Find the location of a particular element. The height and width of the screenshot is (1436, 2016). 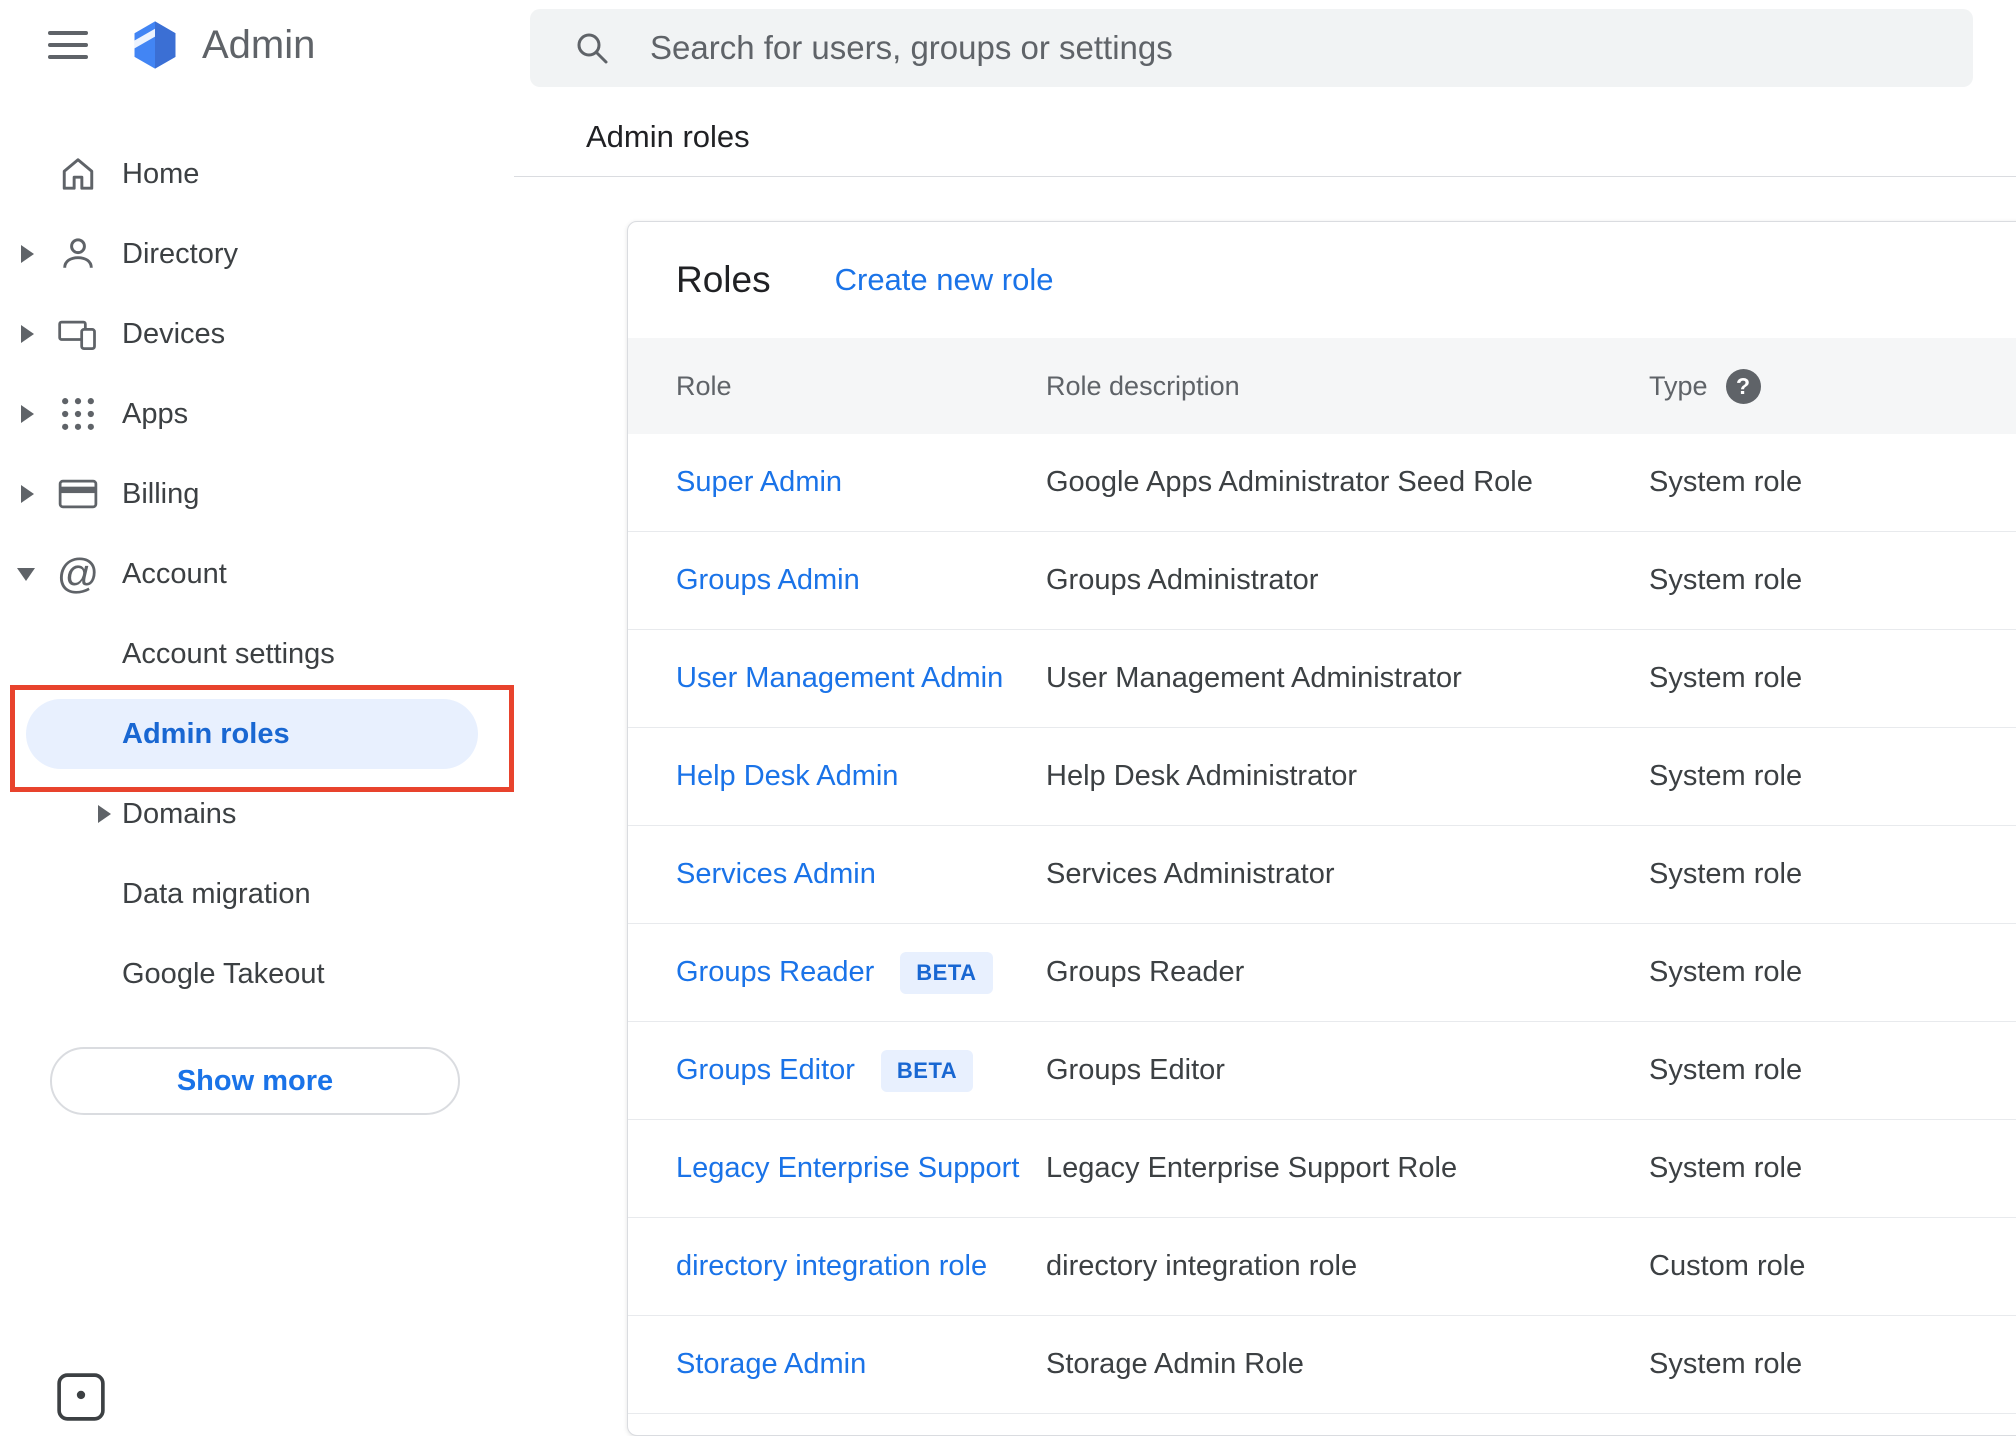

role-type: Custom role is located at coordinates (1832, 1266).